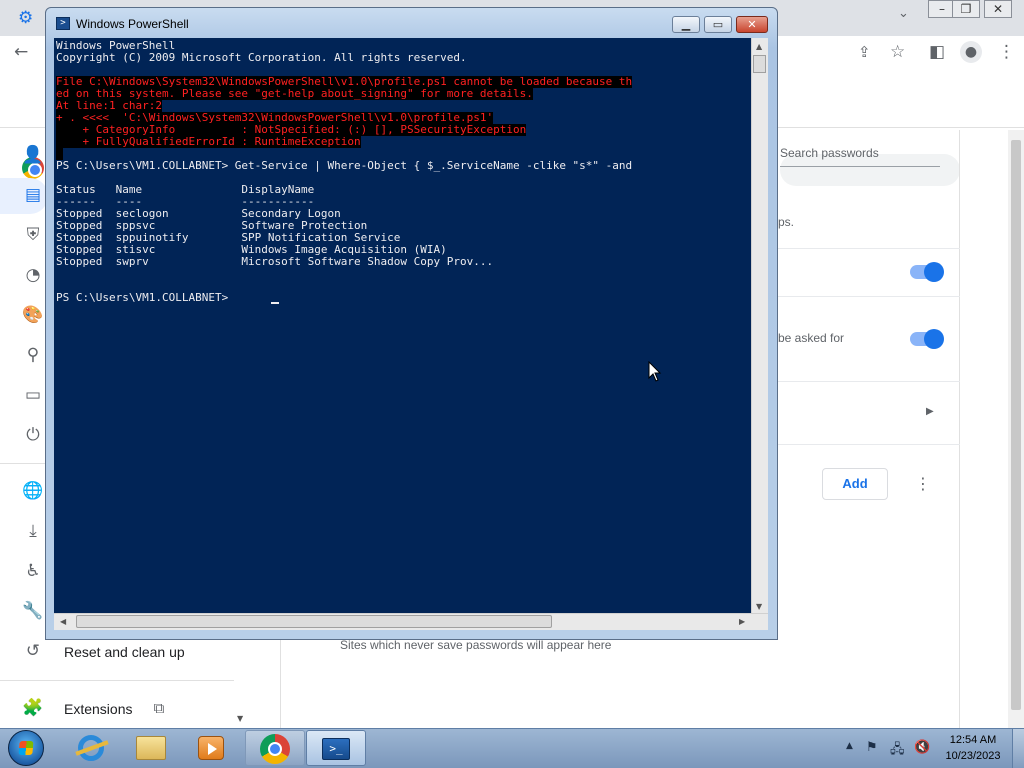 The image size is (1024, 768). Describe the element at coordinates (927, 272) in the screenshot. I see `offer-to-save-toggle` at that location.